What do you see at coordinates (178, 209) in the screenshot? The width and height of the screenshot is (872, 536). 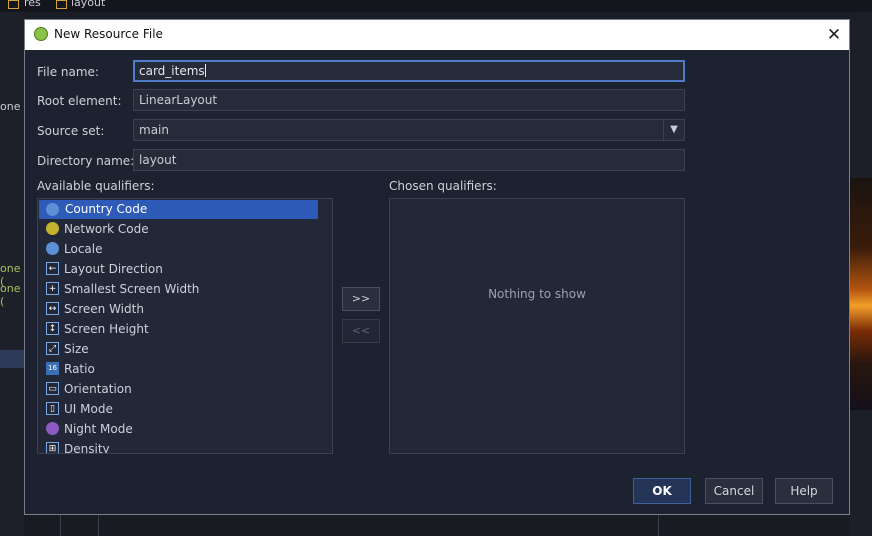 I see `list-item: Country Code` at bounding box center [178, 209].